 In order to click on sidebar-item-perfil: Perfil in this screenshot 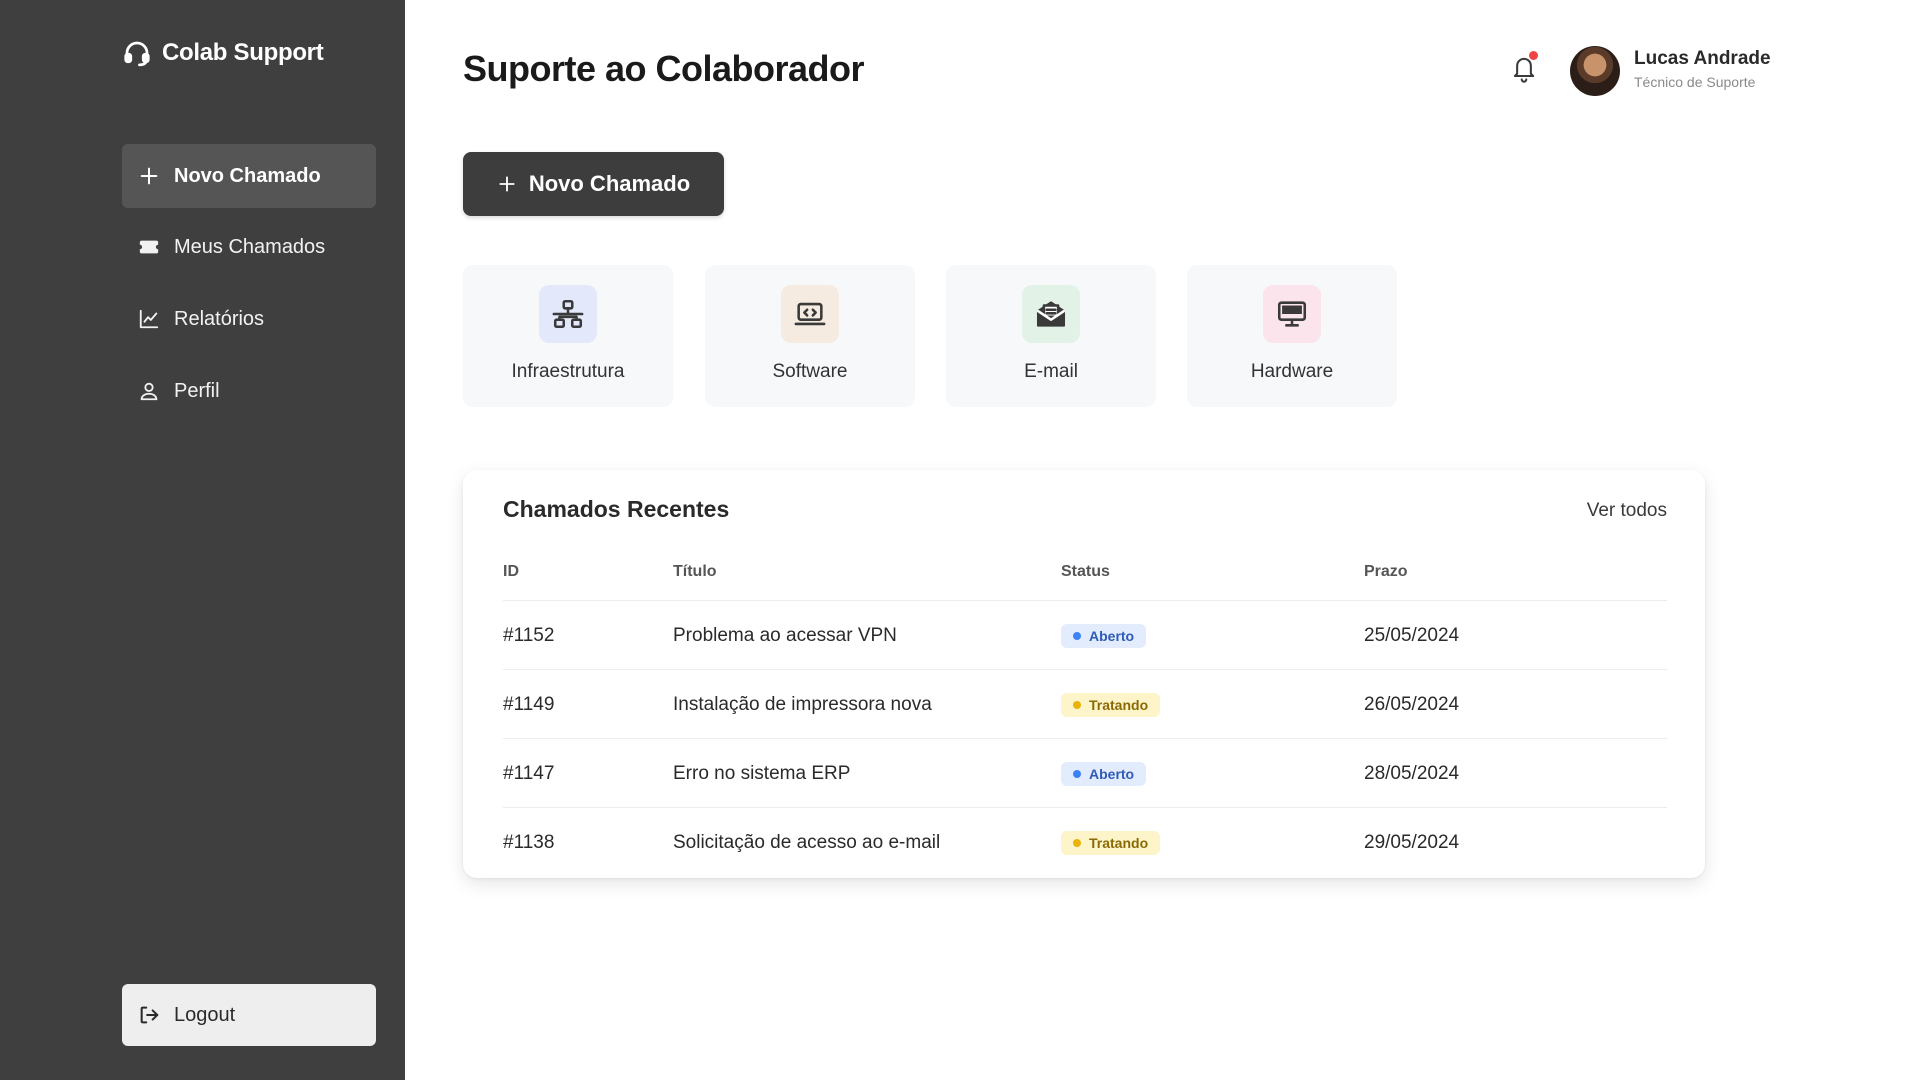, I will do `click(249, 391)`.